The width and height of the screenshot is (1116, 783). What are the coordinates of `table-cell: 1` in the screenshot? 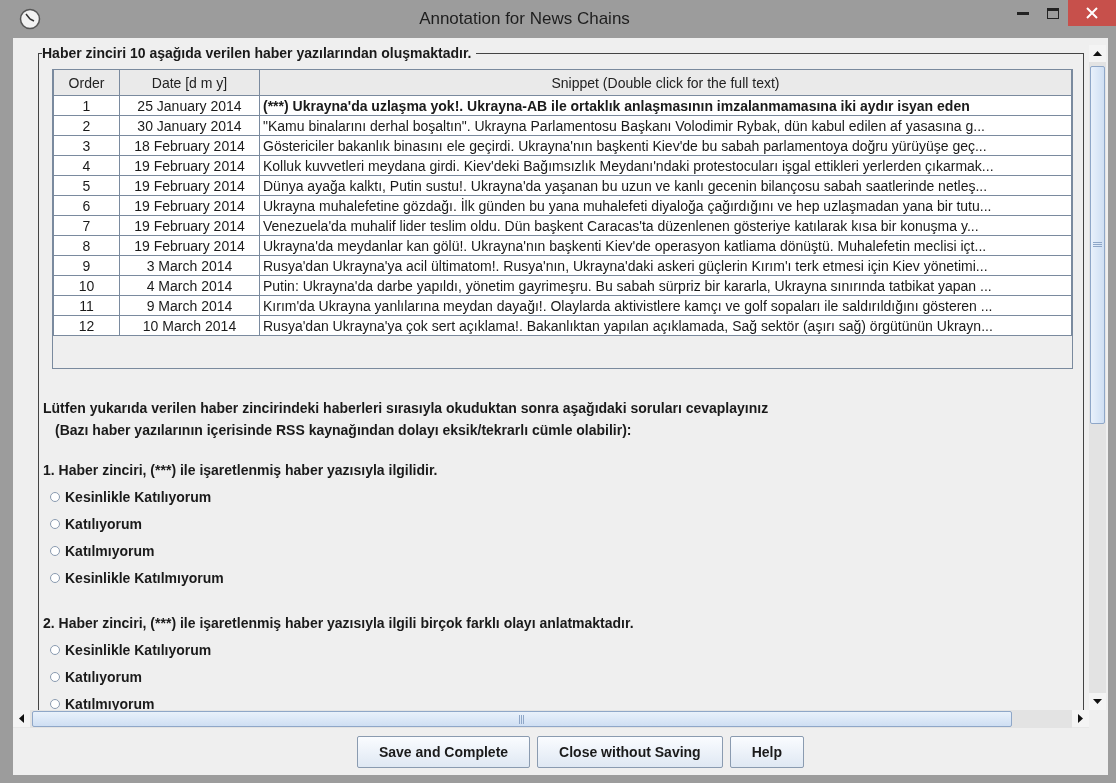 It's located at (86, 105).